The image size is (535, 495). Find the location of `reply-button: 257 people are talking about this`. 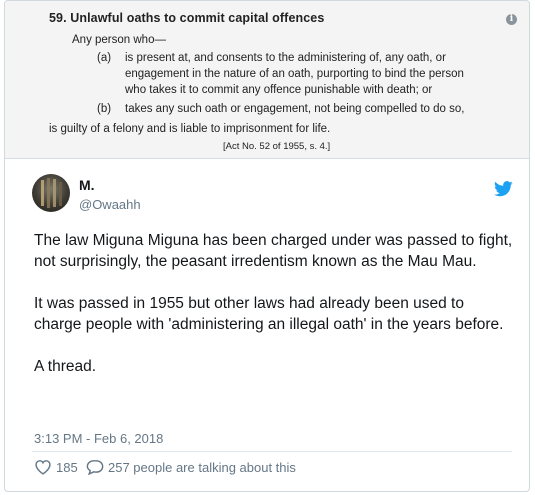

reply-button: 257 people are talking about this is located at coordinates (191, 467).